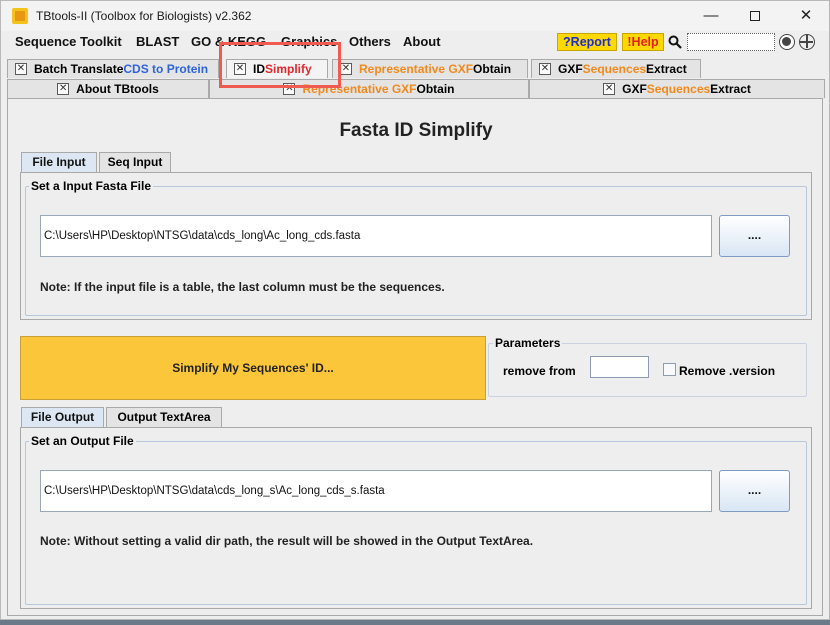  Describe the element at coordinates (82, 441) in the screenshot. I see `output-group-label: Set an Output File` at that location.